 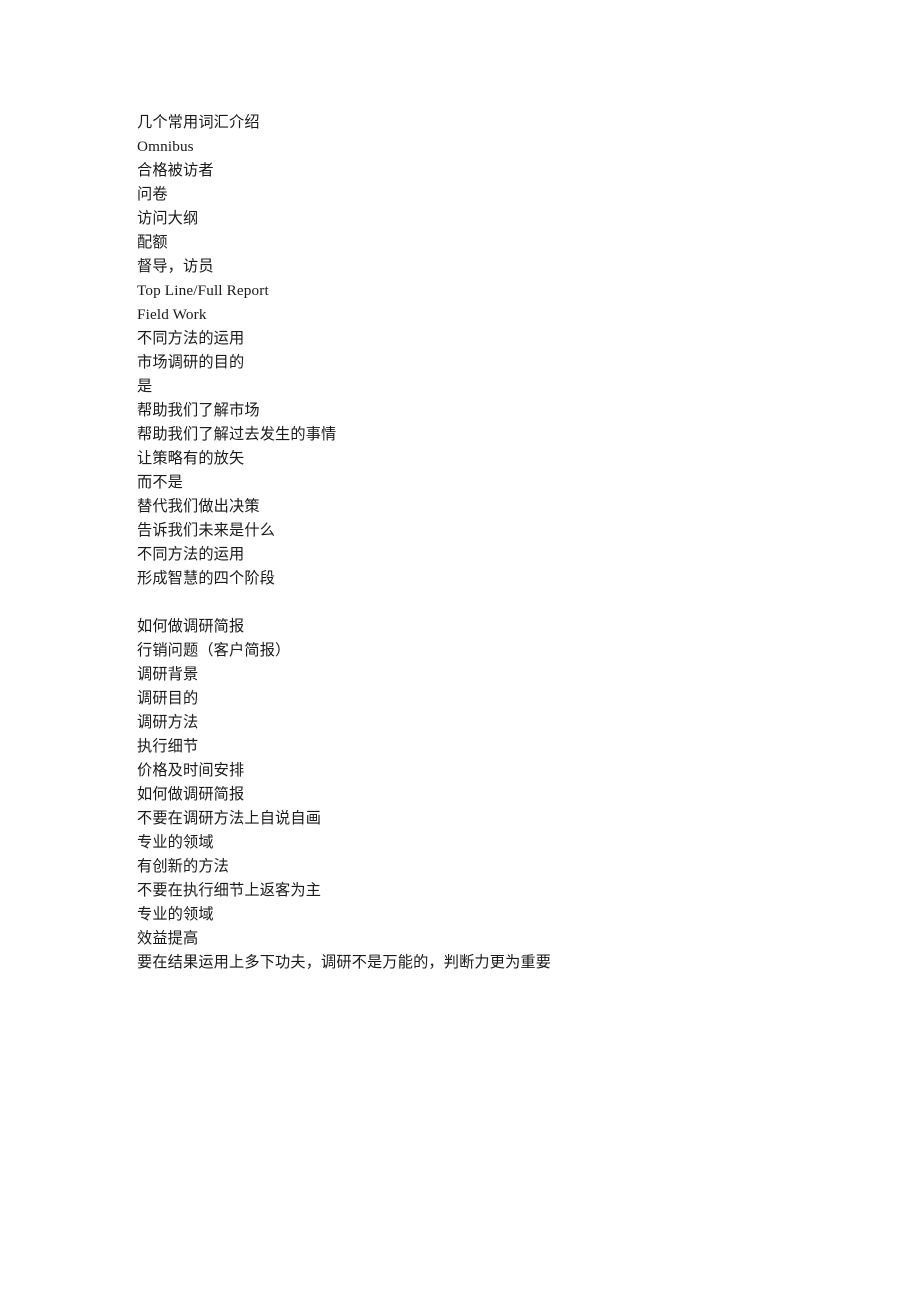 What do you see at coordinates (175, 266) in the screenshot?
I see `text-line: 督导，访员` at bounding box center [175, 266].